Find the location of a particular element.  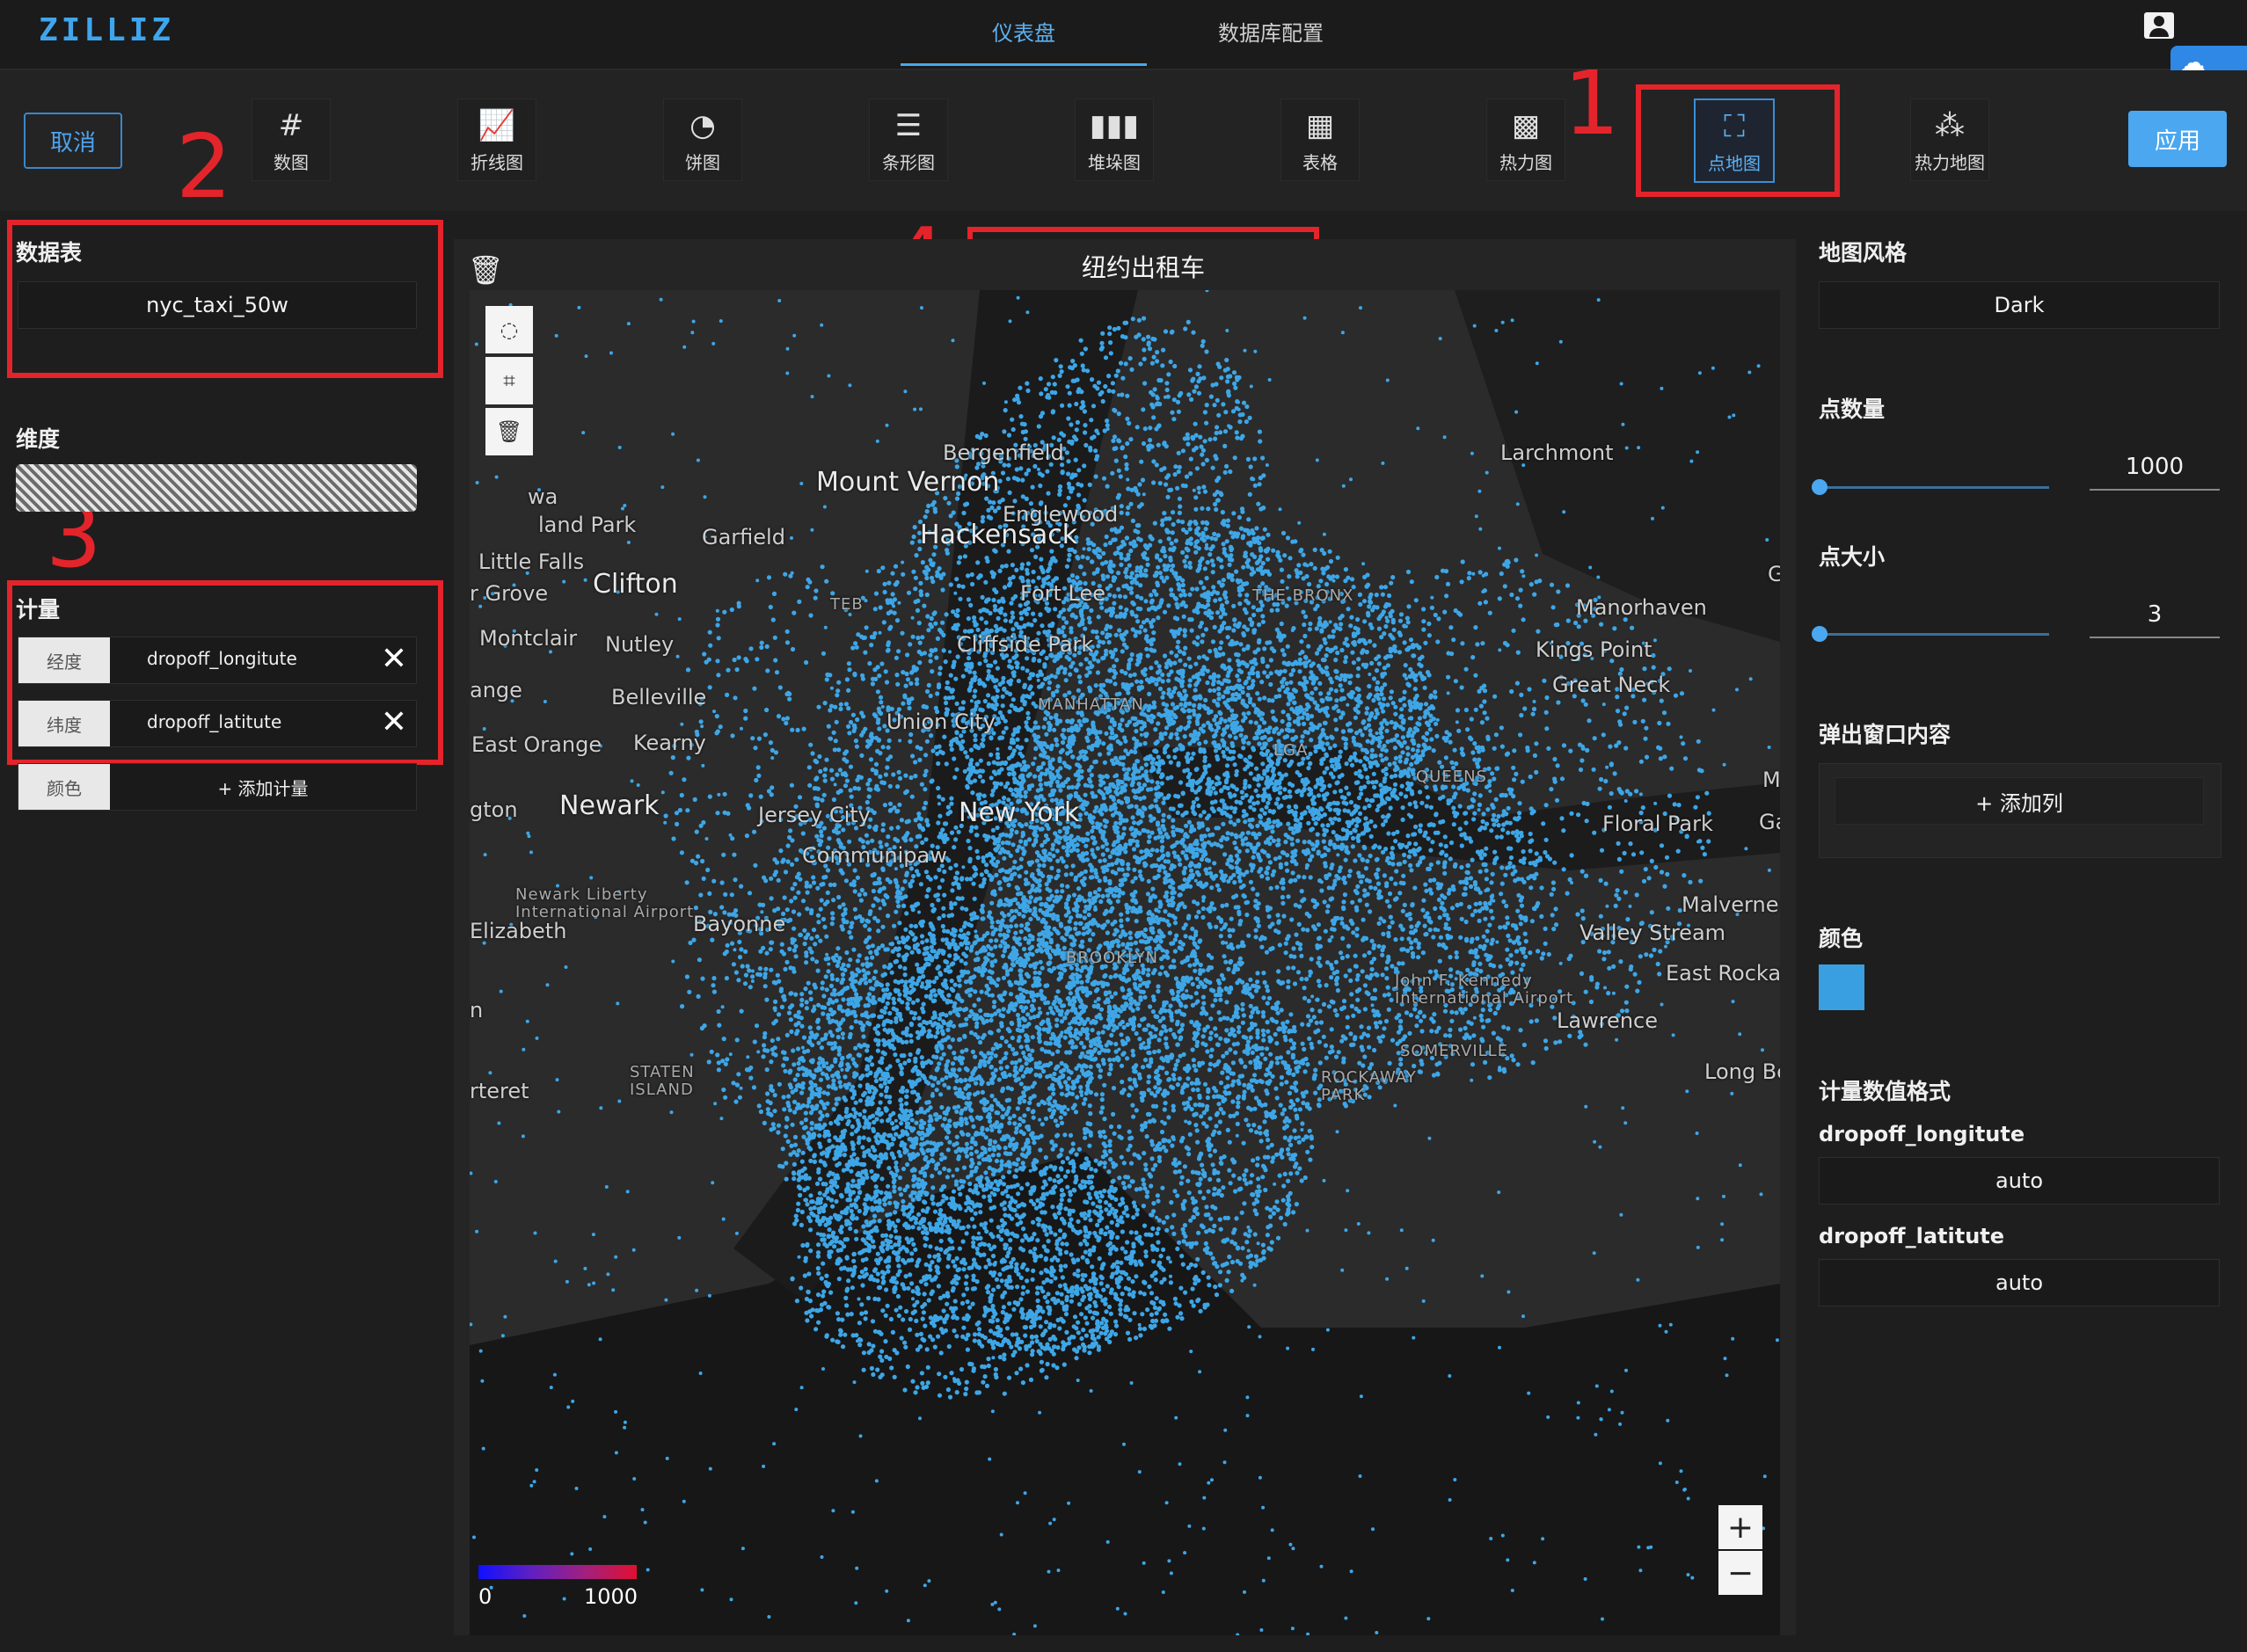

zilliz-logo: ZILLIZ is located at coordinates (107, 30).